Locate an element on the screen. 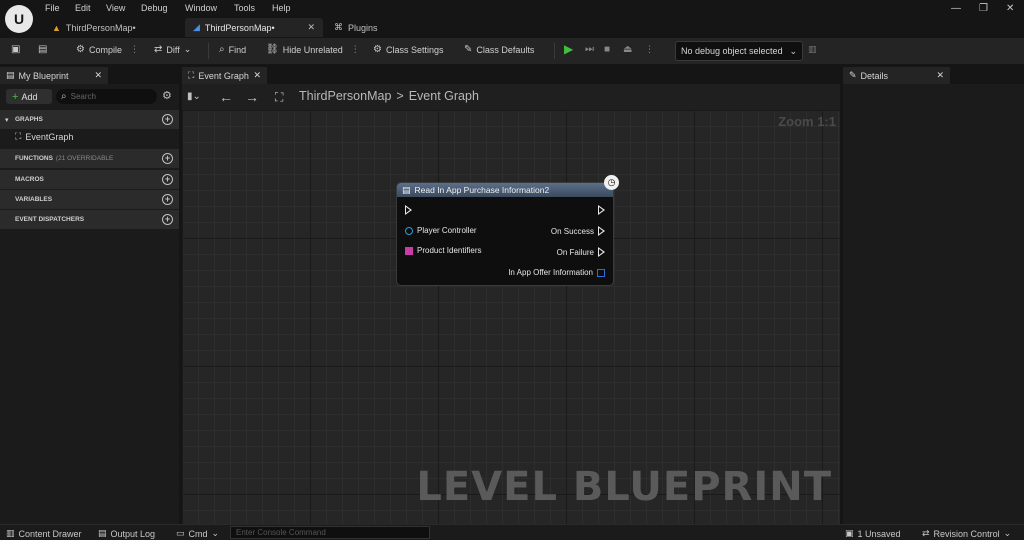 The height and width of the screenshot is (540, 1024). tab-thirdpersonmap-level: ▲ ThirdPersonMap• is located at coordinates (94, 27).